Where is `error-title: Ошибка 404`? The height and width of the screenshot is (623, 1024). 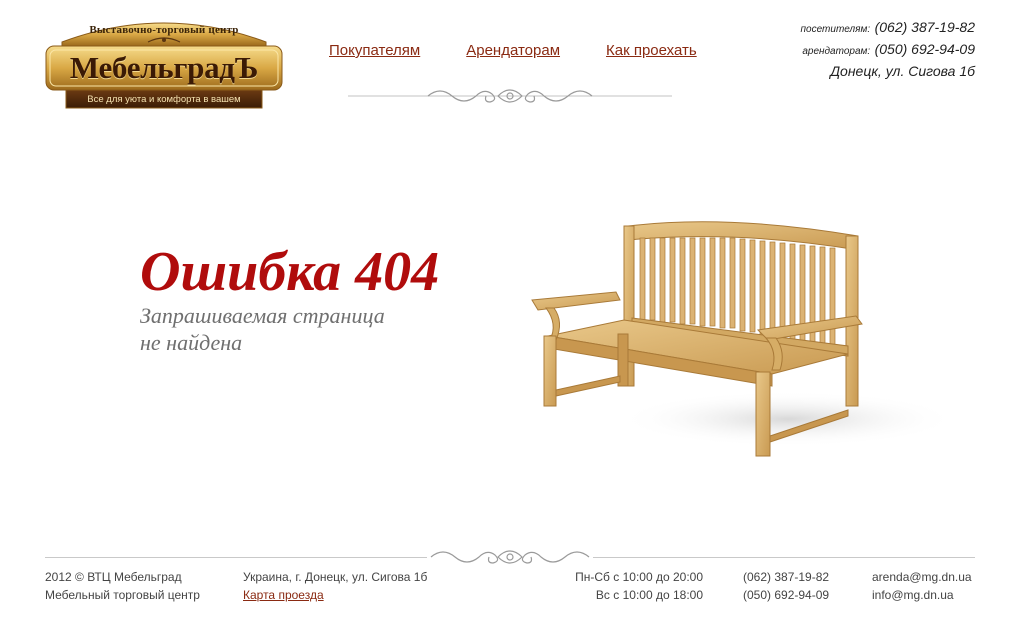
error-title: Ошибка 404 is located at coordinates (290, 272).